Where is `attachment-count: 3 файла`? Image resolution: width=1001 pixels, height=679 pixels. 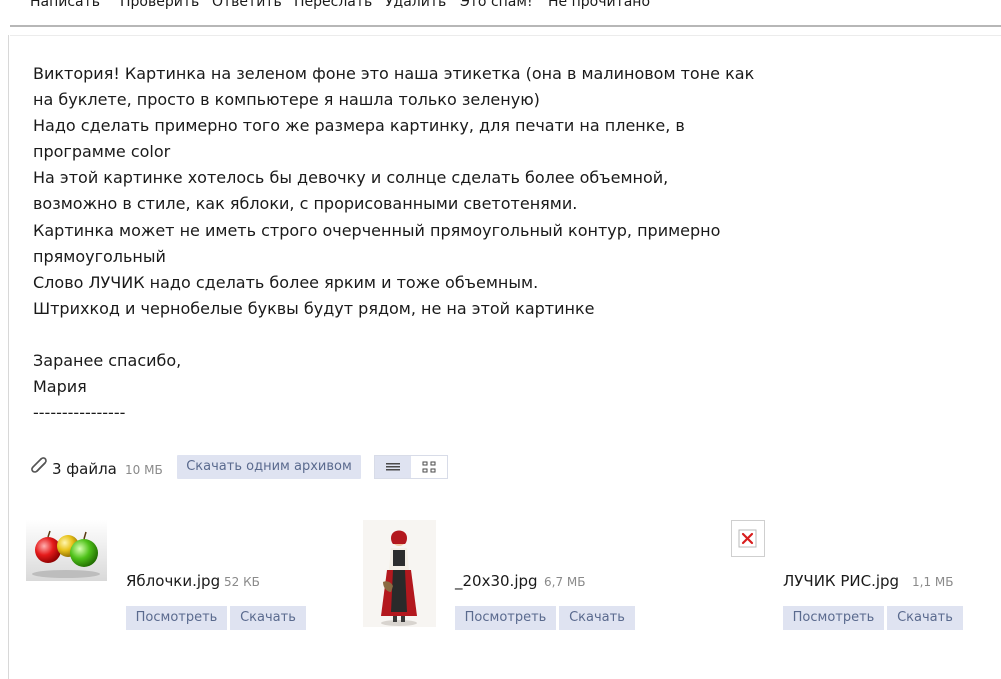 attachment-count: 3 файла is located at coordinates (84, 469).